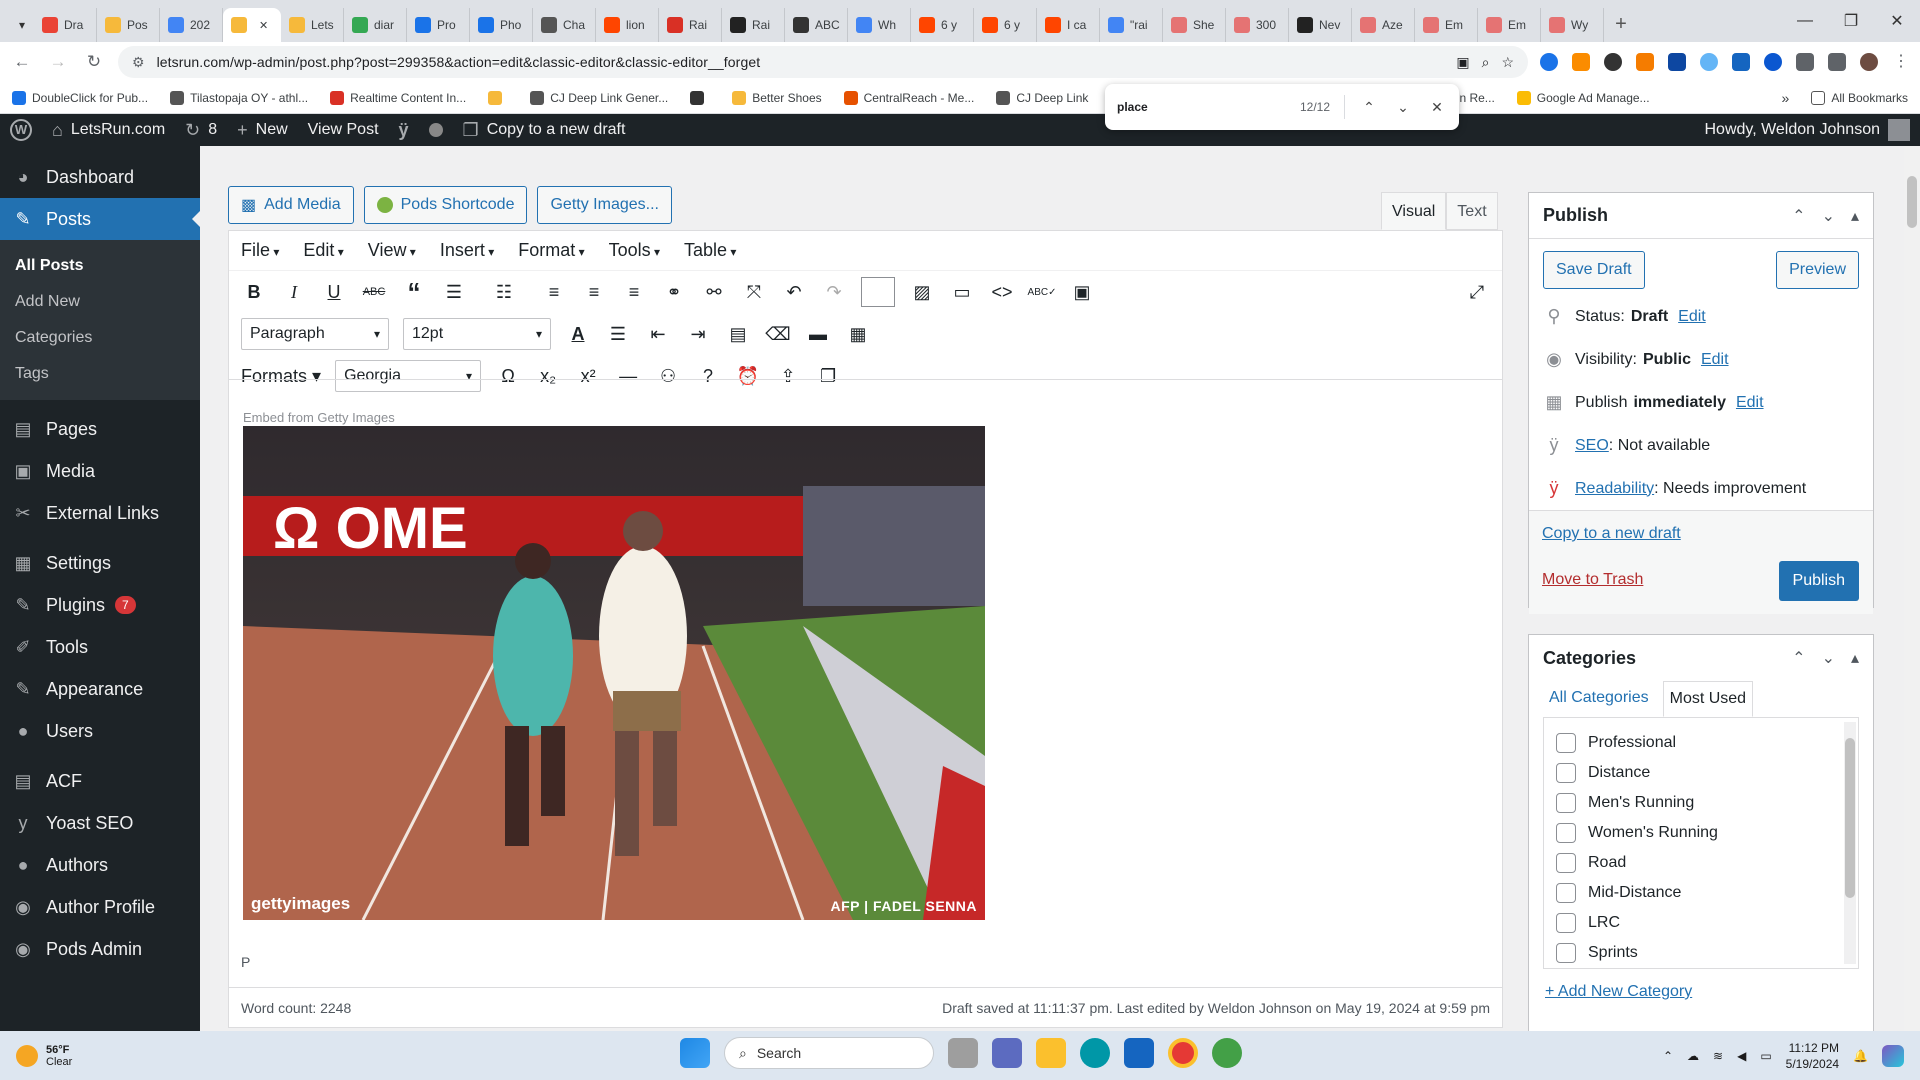  I want to click on move-to-trash-link: Move to Trash, so click(1592, 580).